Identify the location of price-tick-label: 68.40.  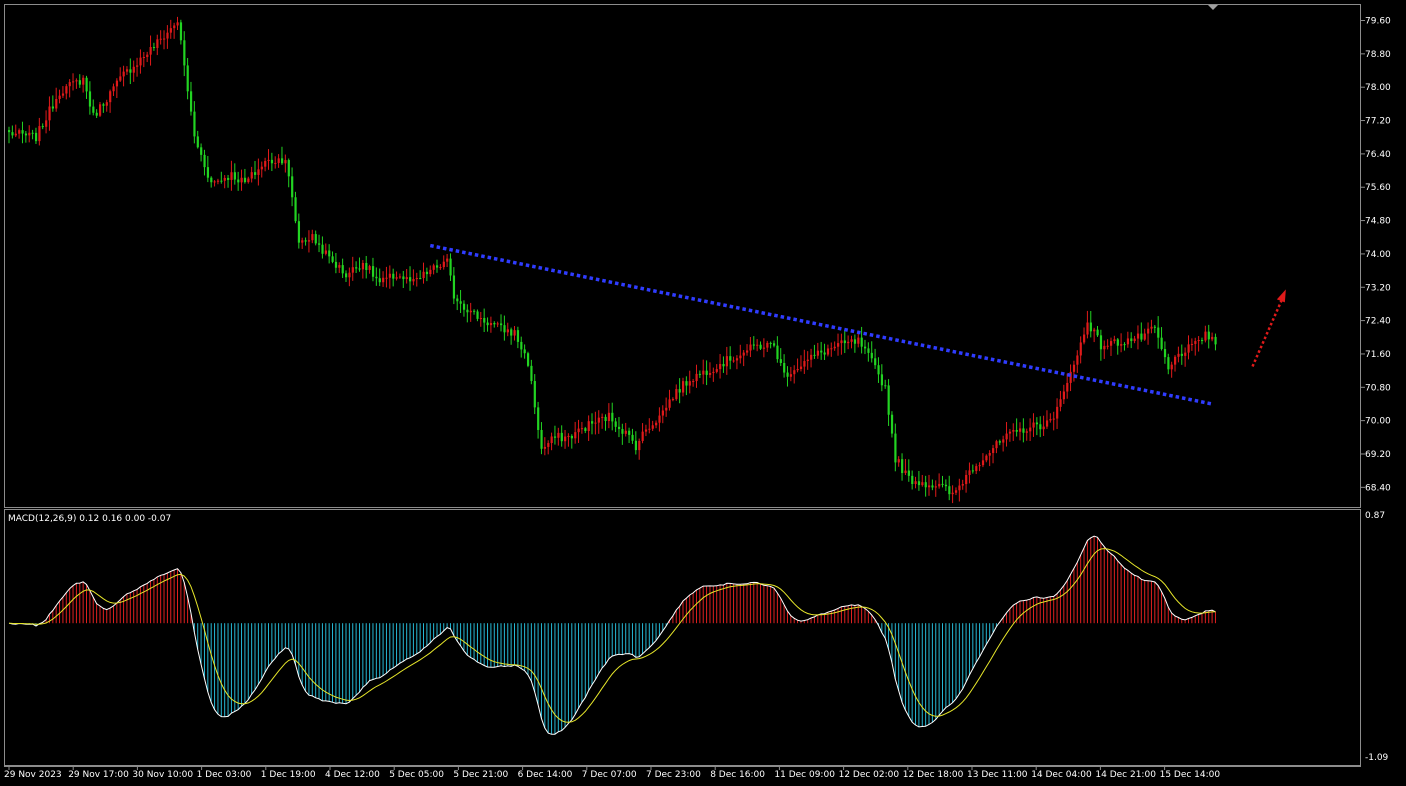
(1378, 488).